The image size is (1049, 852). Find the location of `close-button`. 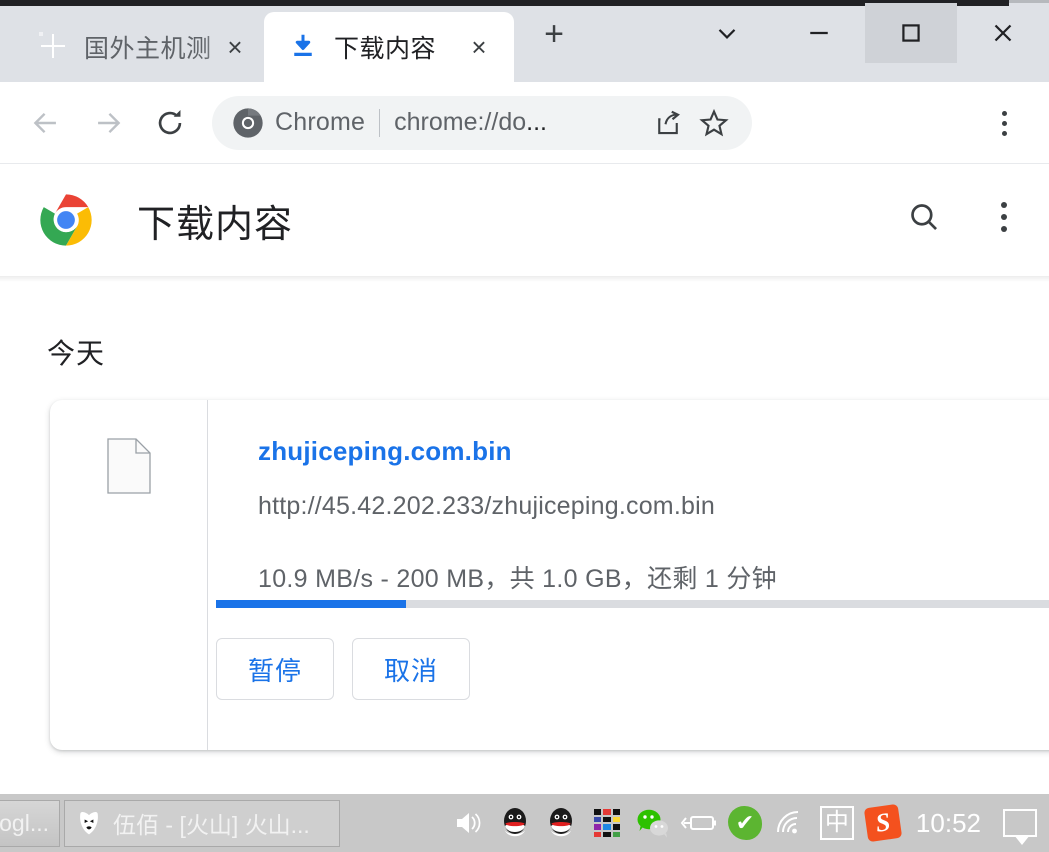

close-button is located at coordinates (1003, 33).